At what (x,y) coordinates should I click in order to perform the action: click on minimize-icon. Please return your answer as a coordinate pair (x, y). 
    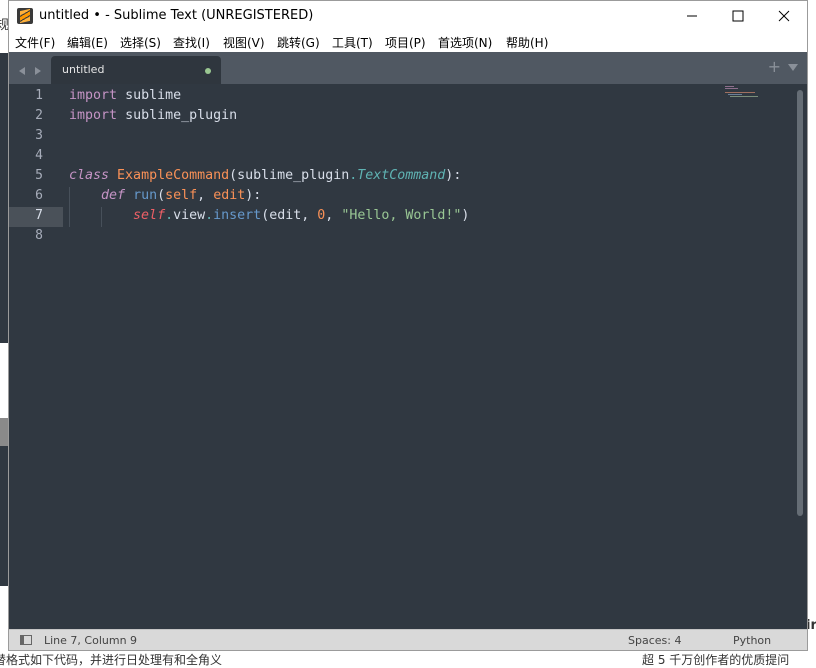
    Looking at the image, I should click on (692, 16).